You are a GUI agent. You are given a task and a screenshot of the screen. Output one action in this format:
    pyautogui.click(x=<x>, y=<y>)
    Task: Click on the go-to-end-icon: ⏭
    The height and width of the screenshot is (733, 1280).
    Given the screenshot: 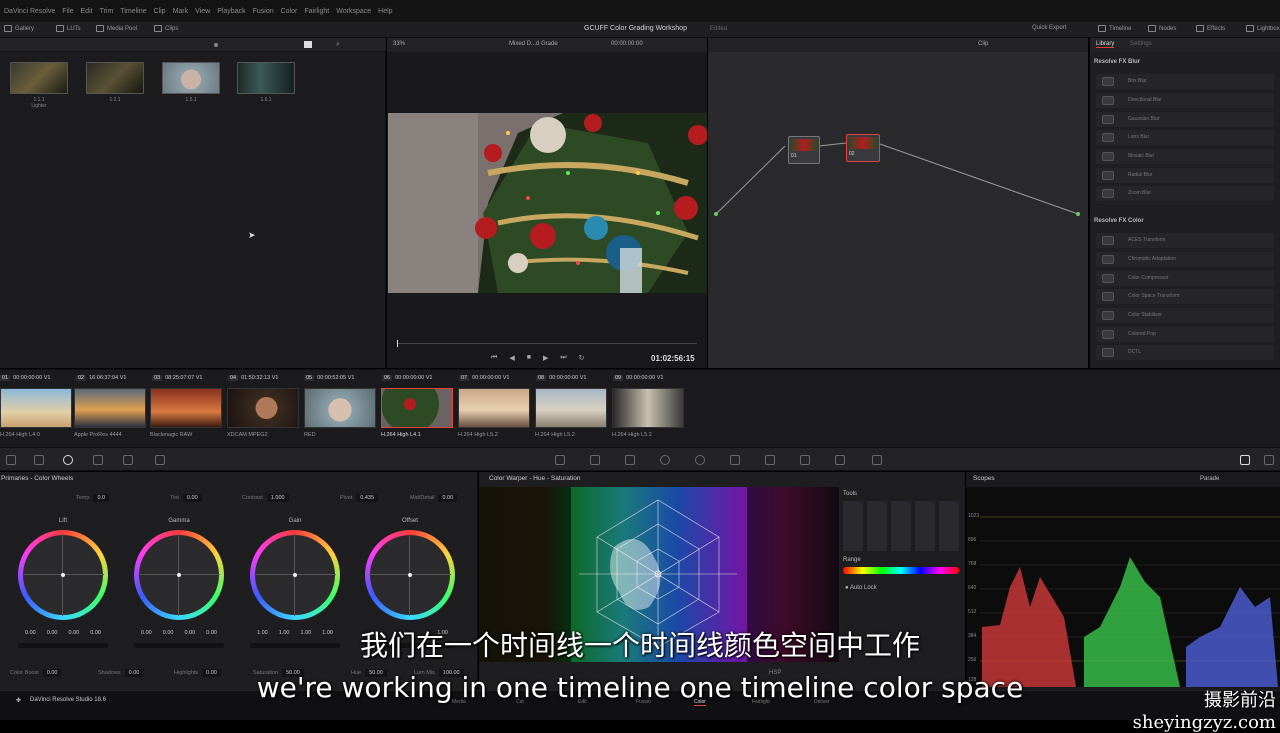 What is the action you would take?
    pyautogui.click(x=563, y=358)
    